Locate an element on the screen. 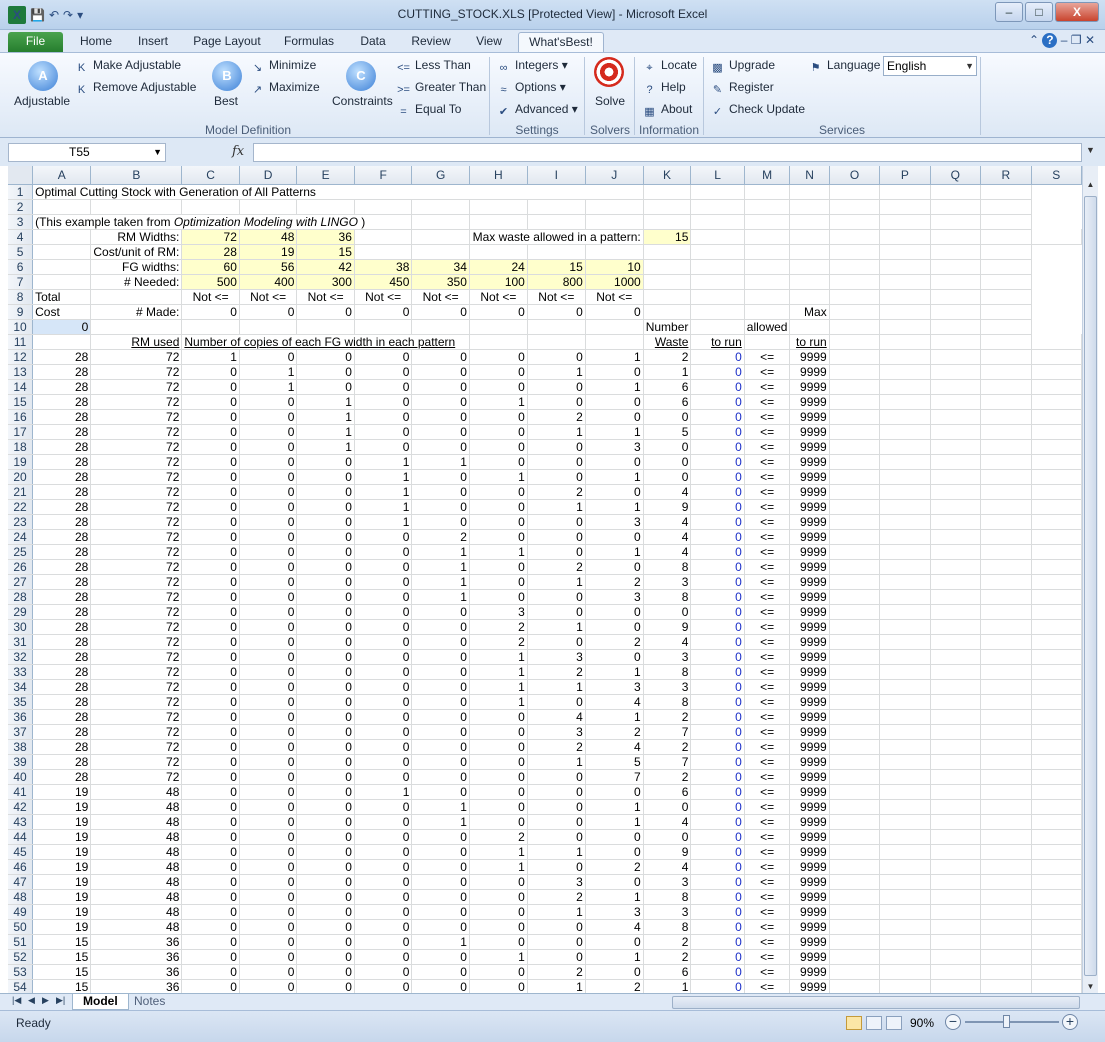  to-run-header: to run is located at coordinates (717, 342).